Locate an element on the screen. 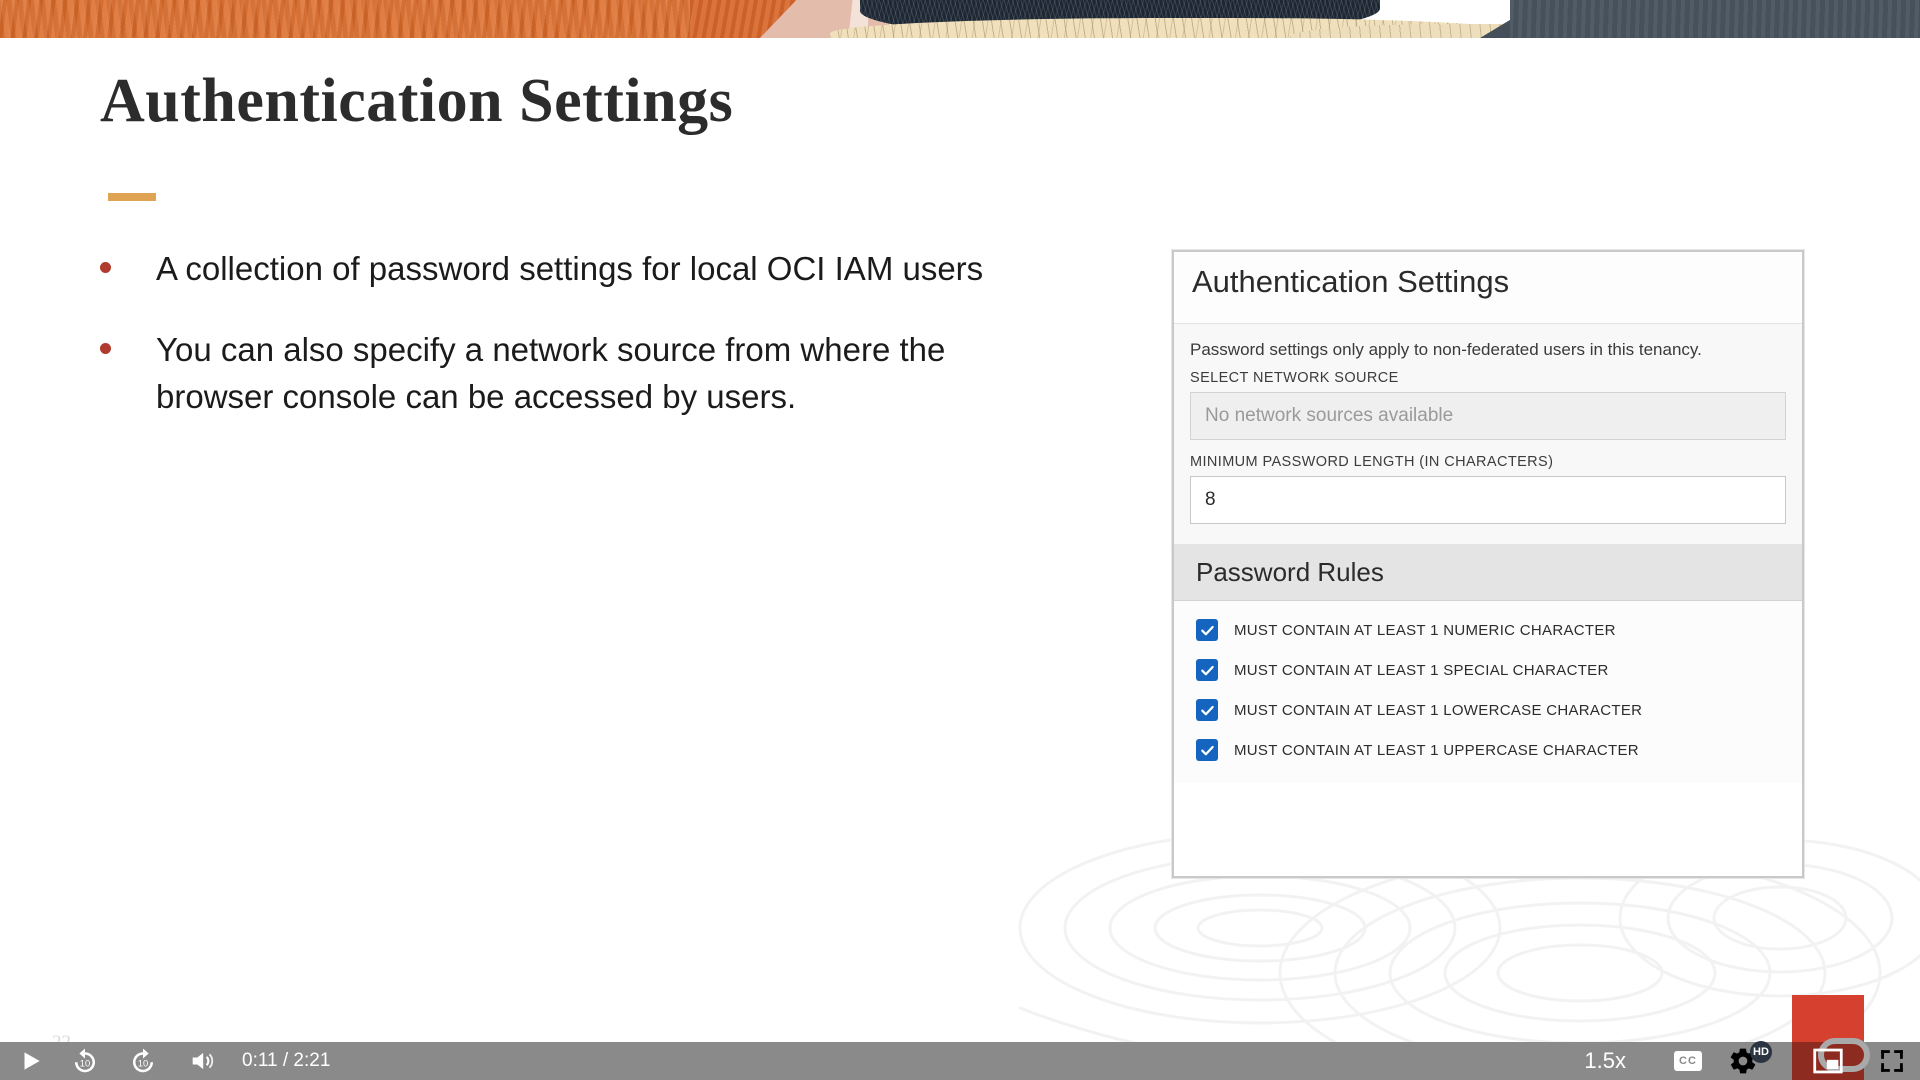  volume-icon is located at coordinates (203, 1061).